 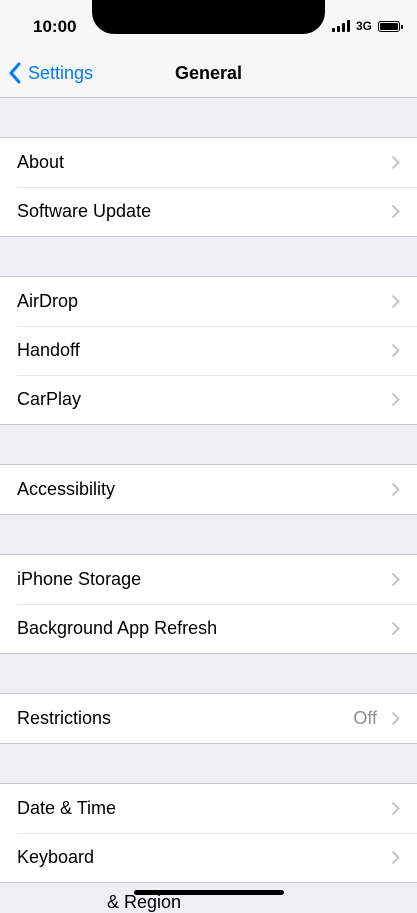 I want to click on row-keyboard: Keyboard, so click(x=208, y=857).